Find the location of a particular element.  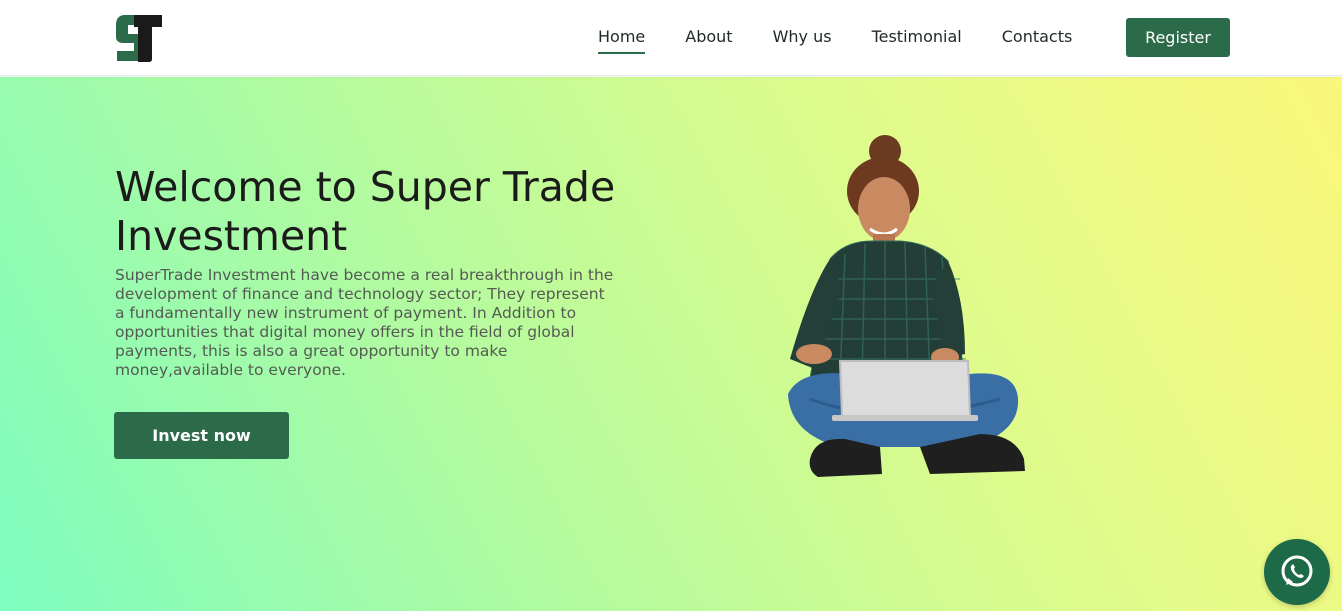

nav-home: Home is located at coordinates (622, 40).